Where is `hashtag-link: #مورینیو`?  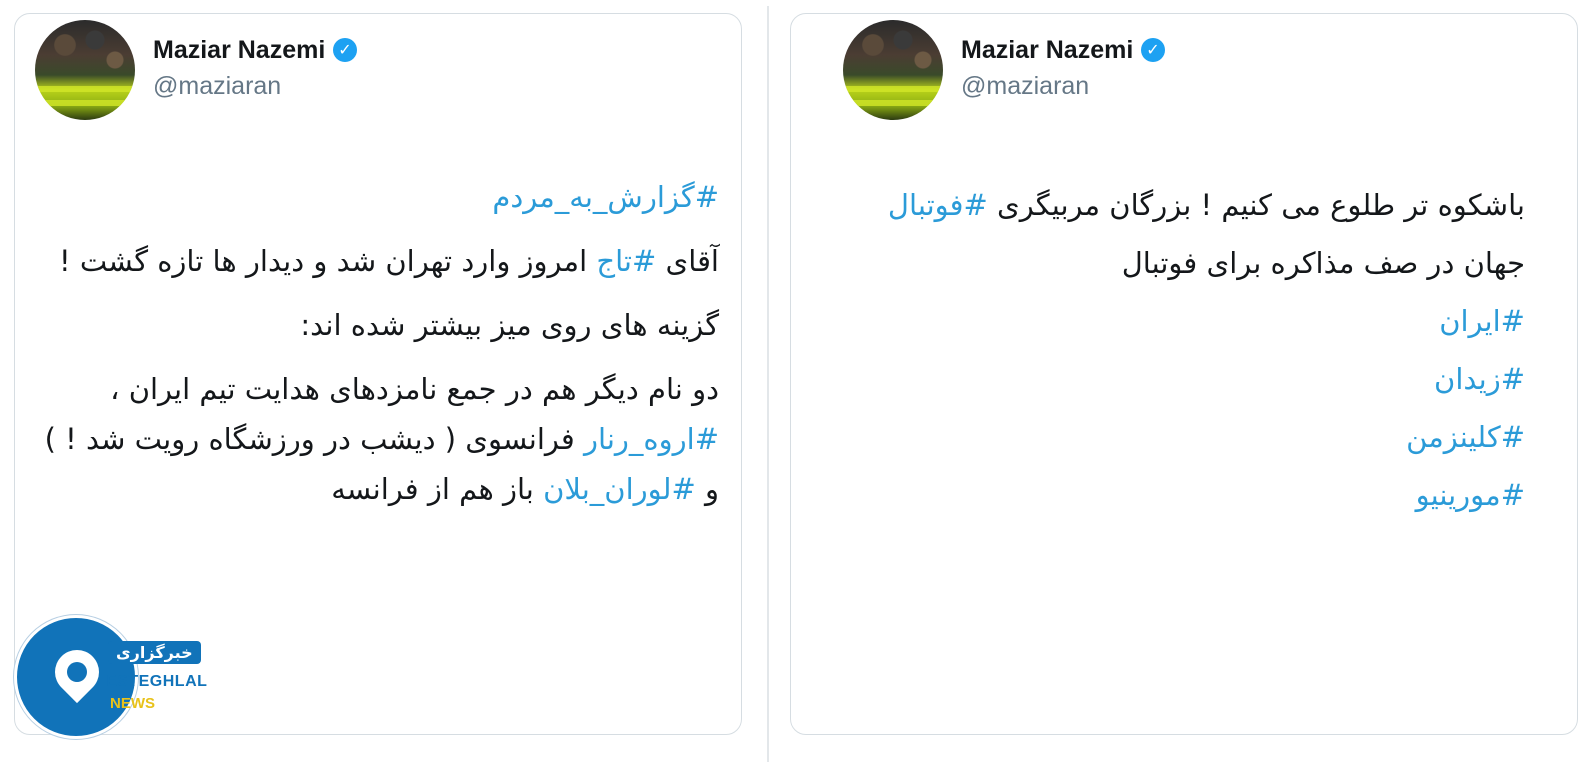 hashtag-link: #مورینیو is located at coordinates (1470, 495).